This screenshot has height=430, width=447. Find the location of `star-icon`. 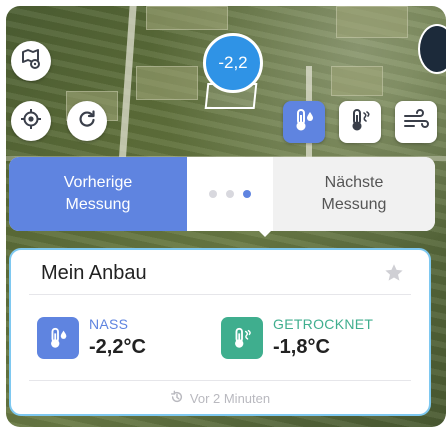

star-icon is located at coordinates (394, 276).